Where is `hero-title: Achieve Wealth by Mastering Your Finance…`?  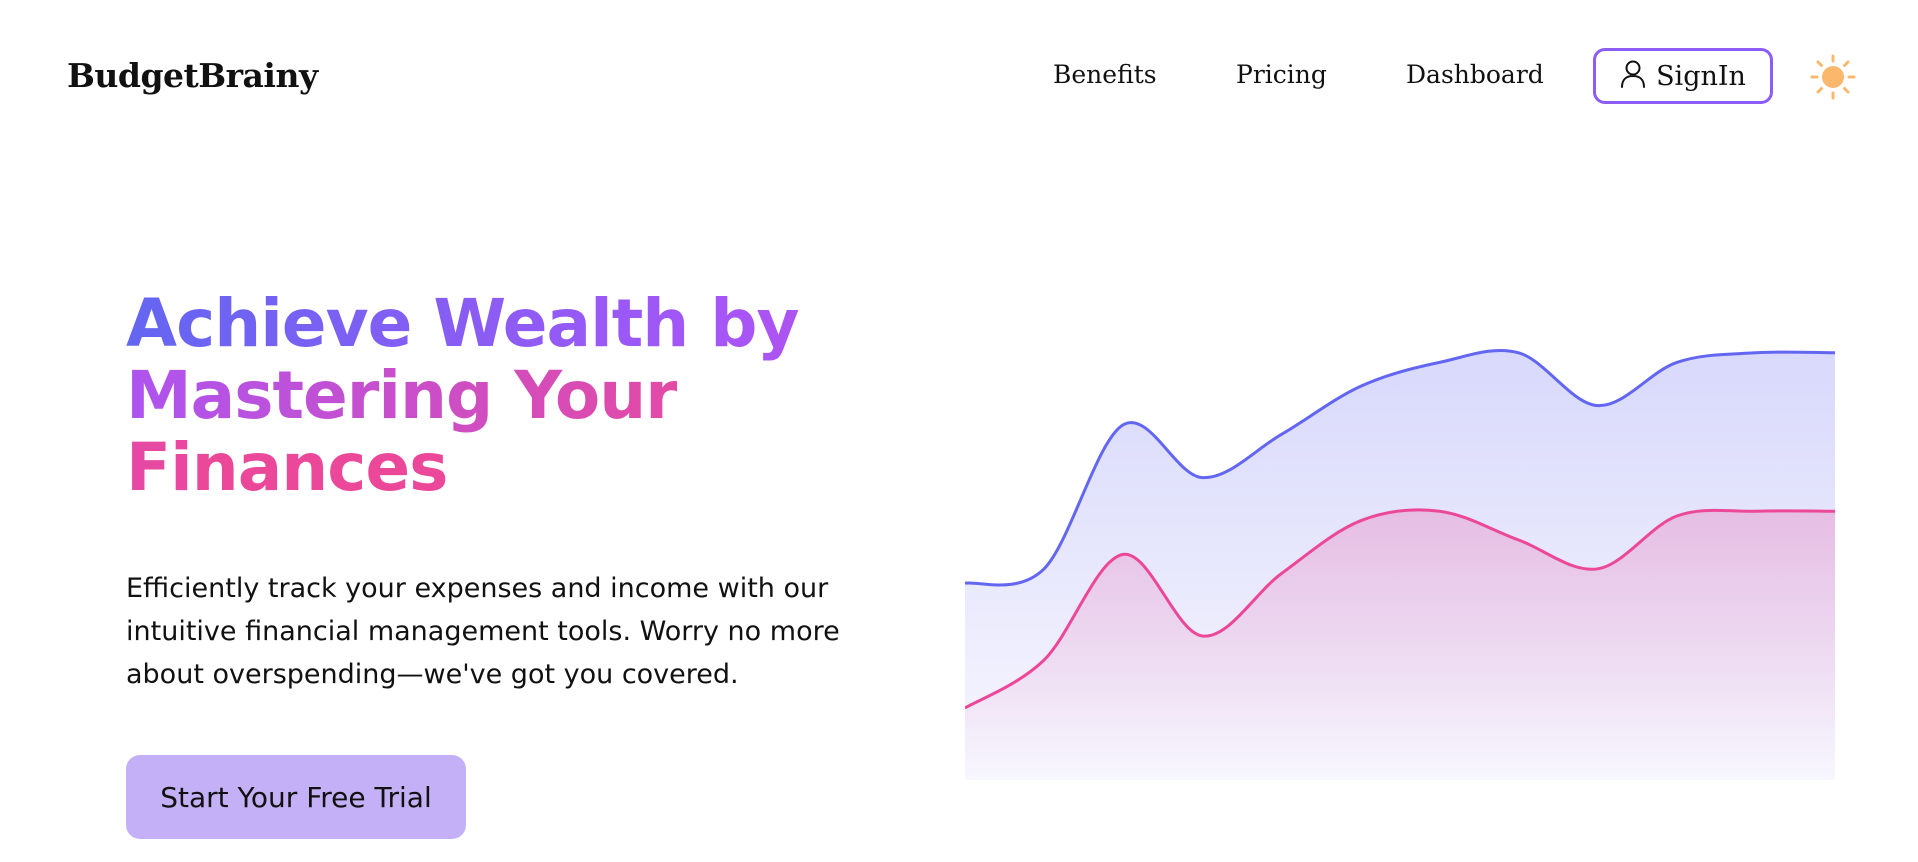 hero-title: Achieve Wealth by Mastering Your Finance… is located at coordinates (486, 396).